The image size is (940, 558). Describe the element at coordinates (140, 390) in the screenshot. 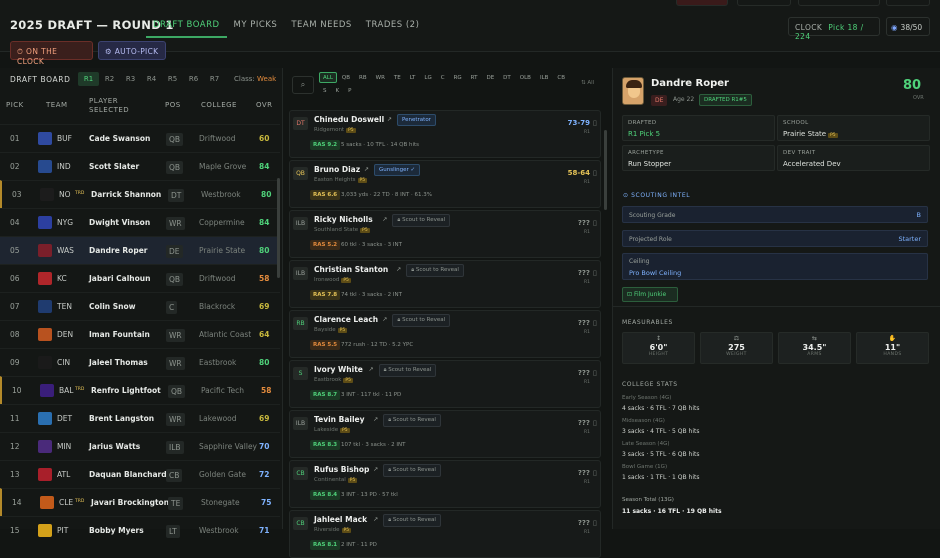

I see `draft-board-row: 10 BAL TRD Renfro Lightfoot QB Pacific Tech 58` at that location.